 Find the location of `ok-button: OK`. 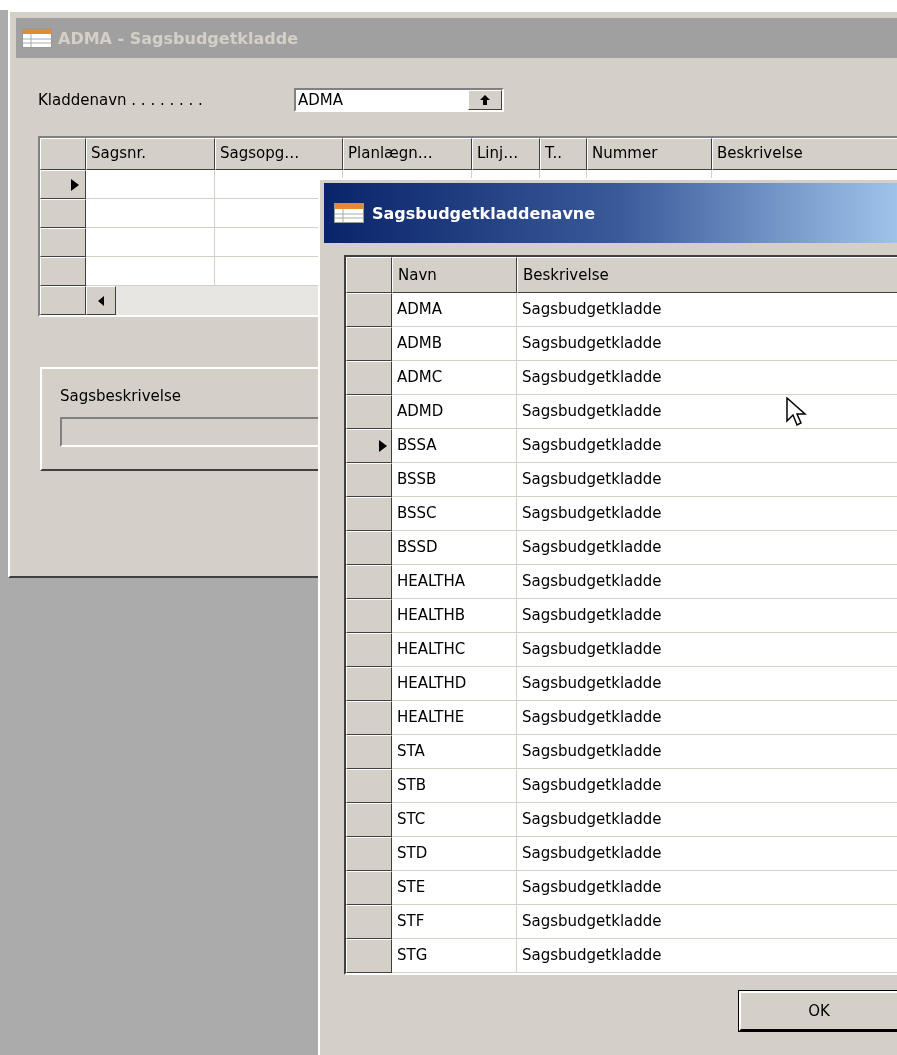

ok-button: OK is located at coordinates (818, 1011).